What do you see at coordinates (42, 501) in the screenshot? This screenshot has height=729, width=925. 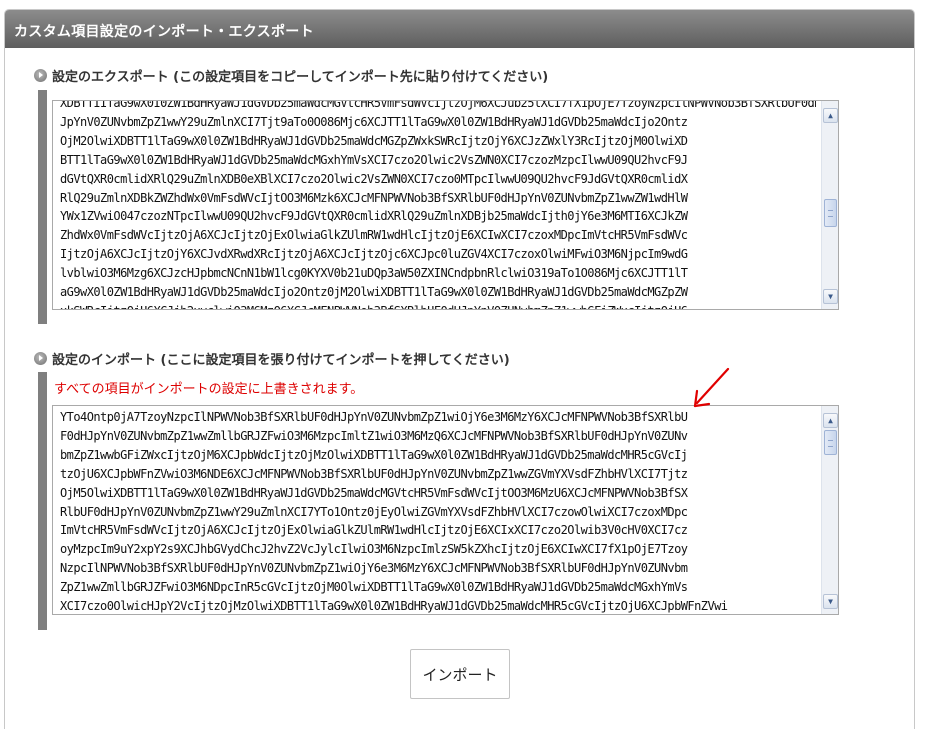 I see `import-side-bar` at bounding box center [42, 501].